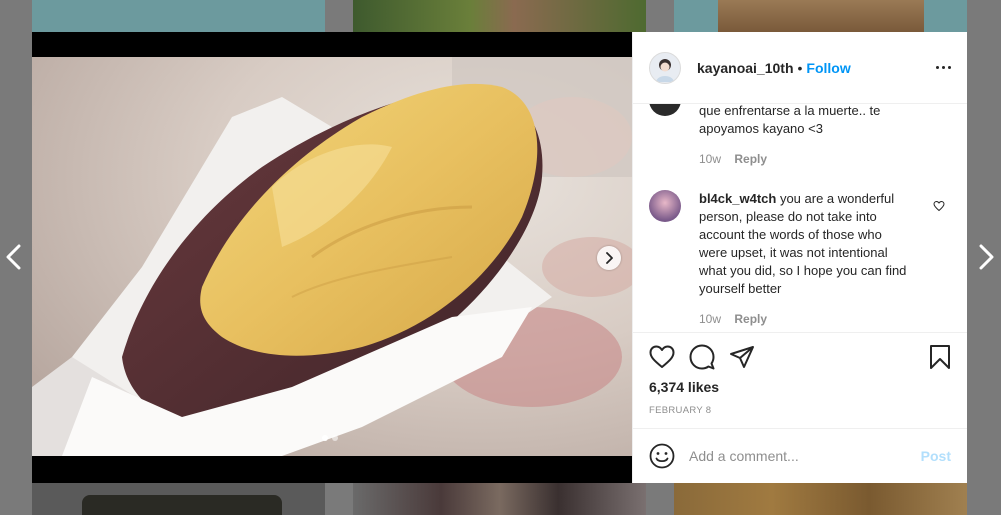 Image resolution: width=1001 pixels, height=515 pixels. I want to click on carousel-indicator, so click(330, 438).